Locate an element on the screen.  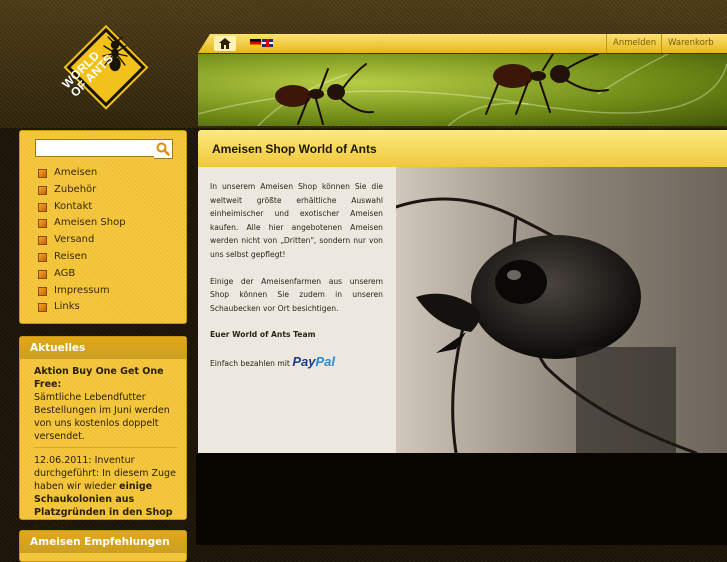
sidebar-item-zubehoer: Zubehör is located at coordinates (82, 190).